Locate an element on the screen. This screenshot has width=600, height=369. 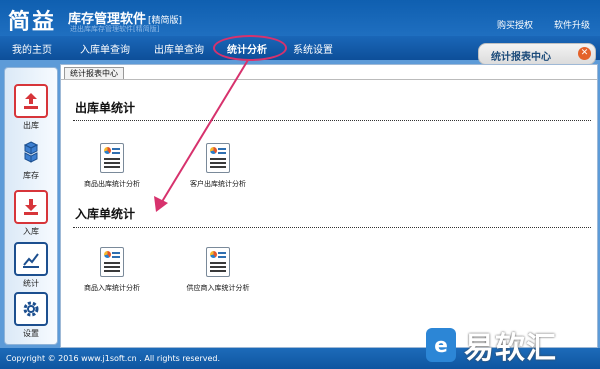
watermark-brand: e 易软汇 is located at coordinates (491, 345).